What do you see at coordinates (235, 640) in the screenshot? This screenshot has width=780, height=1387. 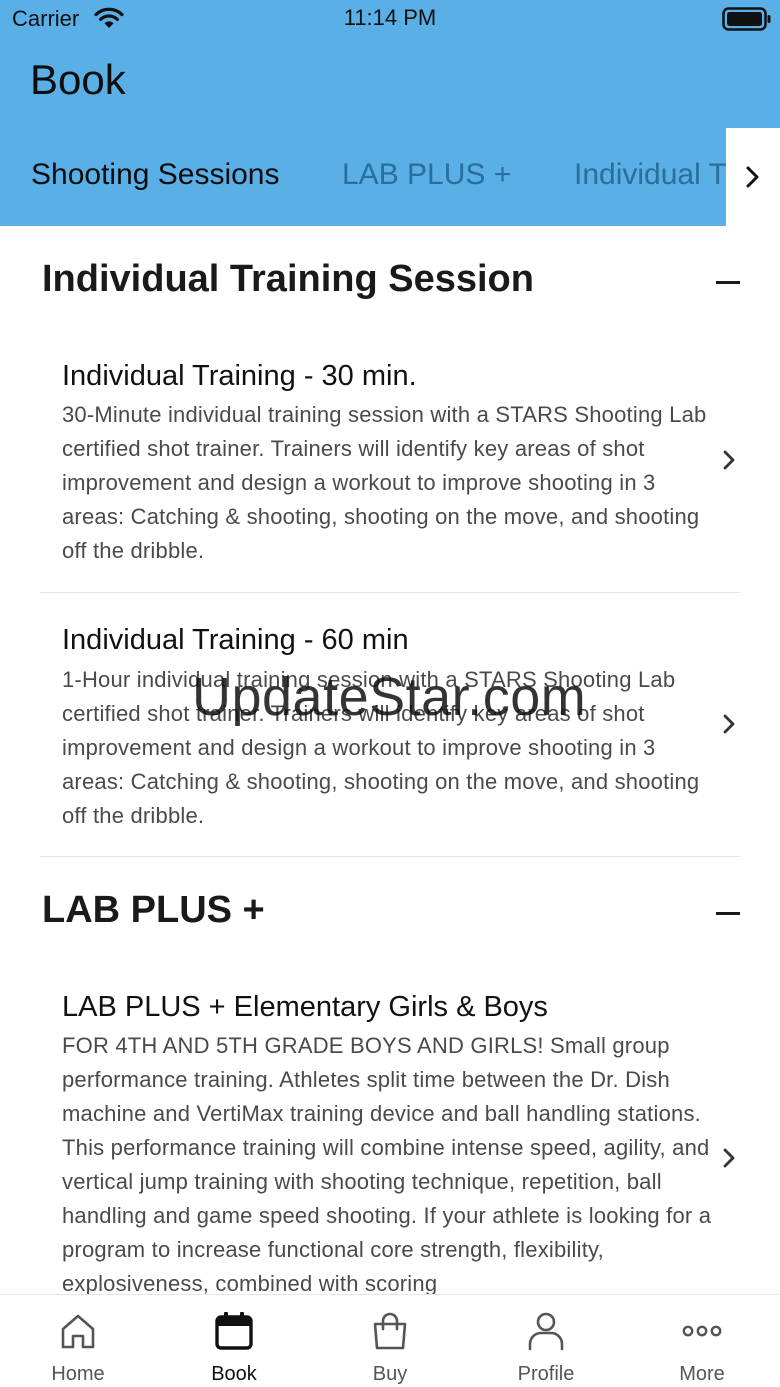 I see `item-title: Individual Training - 60 min` at bounding box center [235, 640].